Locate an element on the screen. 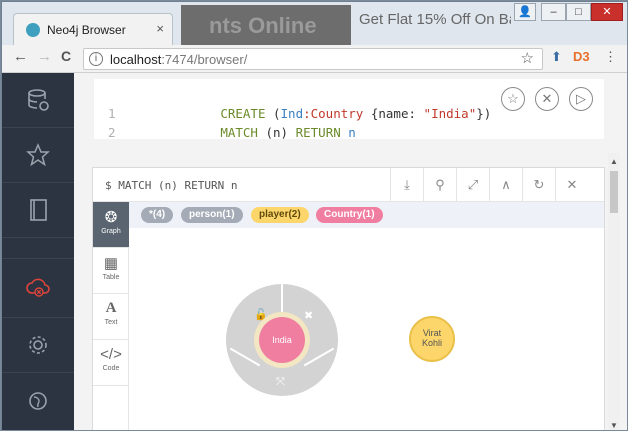 The width and height of the screenshot is (628, 431). browser-toolbar: ← → C i localhost:7474/browser/ ☆ ⬆ D3 ⋮ is located at coordinates (314, 59).